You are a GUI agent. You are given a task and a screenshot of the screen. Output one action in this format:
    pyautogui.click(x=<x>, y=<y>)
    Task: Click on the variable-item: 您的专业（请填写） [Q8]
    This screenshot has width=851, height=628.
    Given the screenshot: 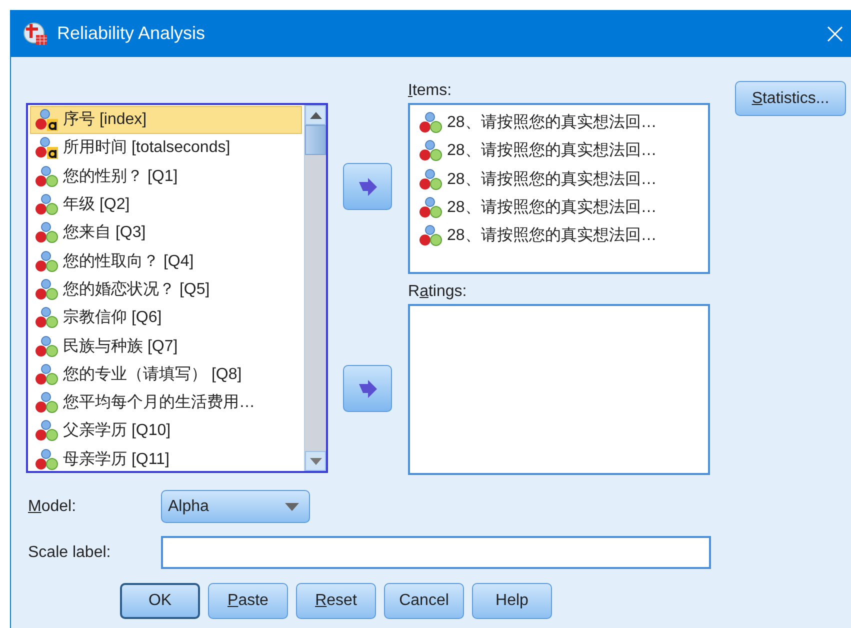 What is the action you would take?
    pyautogui.click(x=166, y=374)
    